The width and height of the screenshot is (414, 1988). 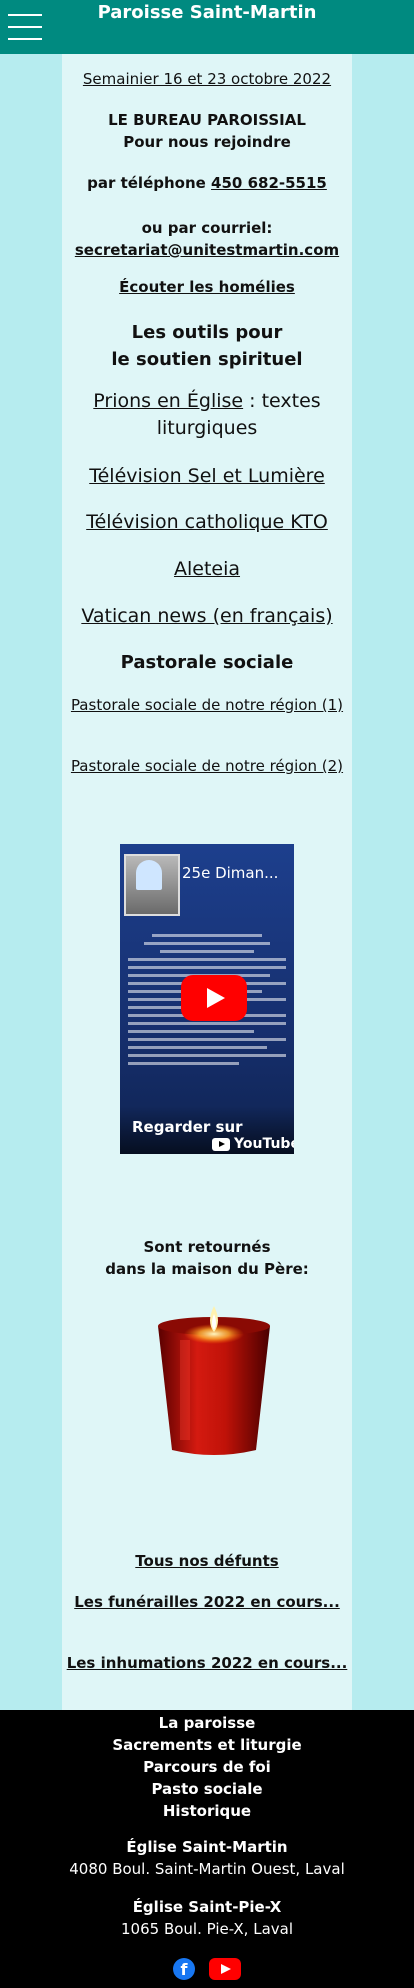 What do you see at coordinates (207, 12) in the screenshot?
I see `site-title: Paroisse Saint-Martin` at bounding box center [207, 12].